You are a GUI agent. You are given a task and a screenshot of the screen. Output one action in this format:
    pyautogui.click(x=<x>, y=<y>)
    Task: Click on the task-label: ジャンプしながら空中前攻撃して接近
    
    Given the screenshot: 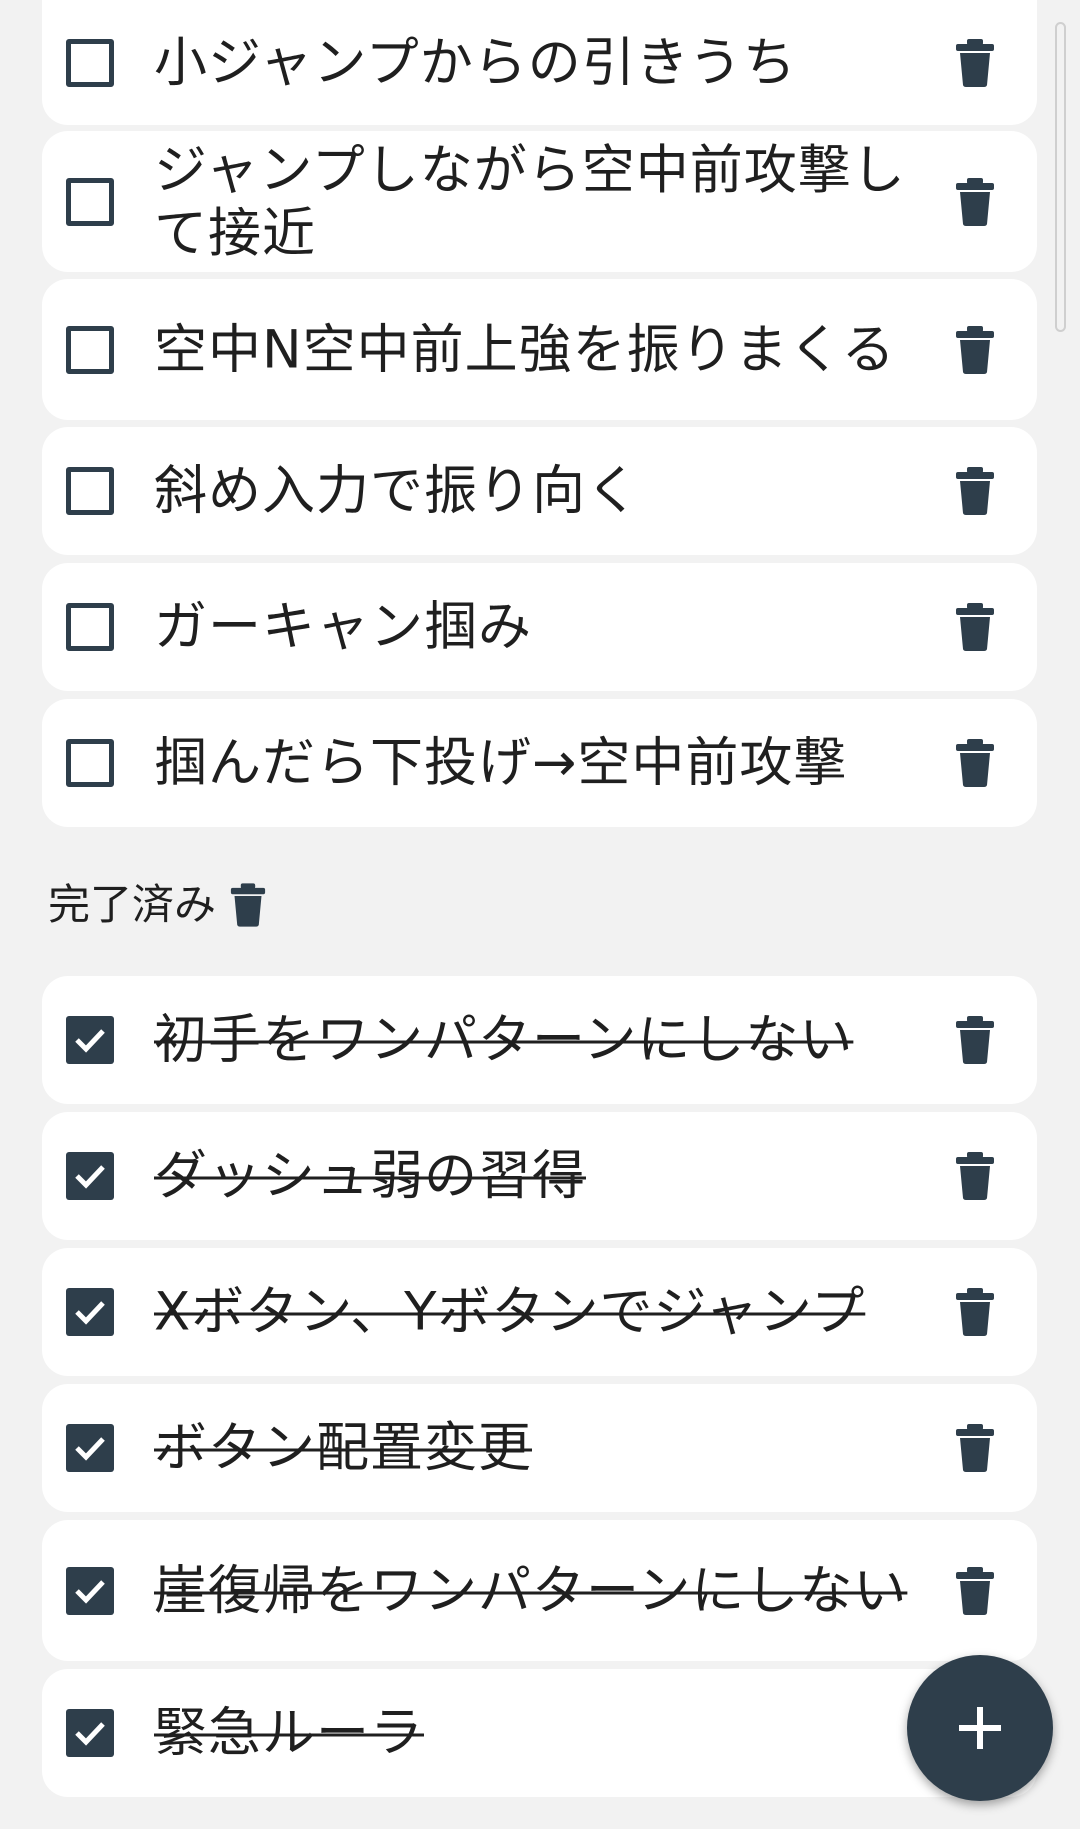 What is the action you would take?
    pyautogui.click(x=530, y=201)
    